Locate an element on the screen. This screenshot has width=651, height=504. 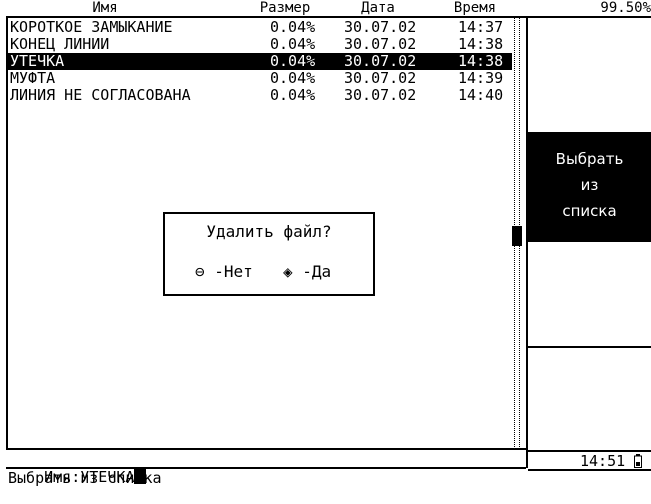
file-time: 14:37 is located at coordinates (481, 27).